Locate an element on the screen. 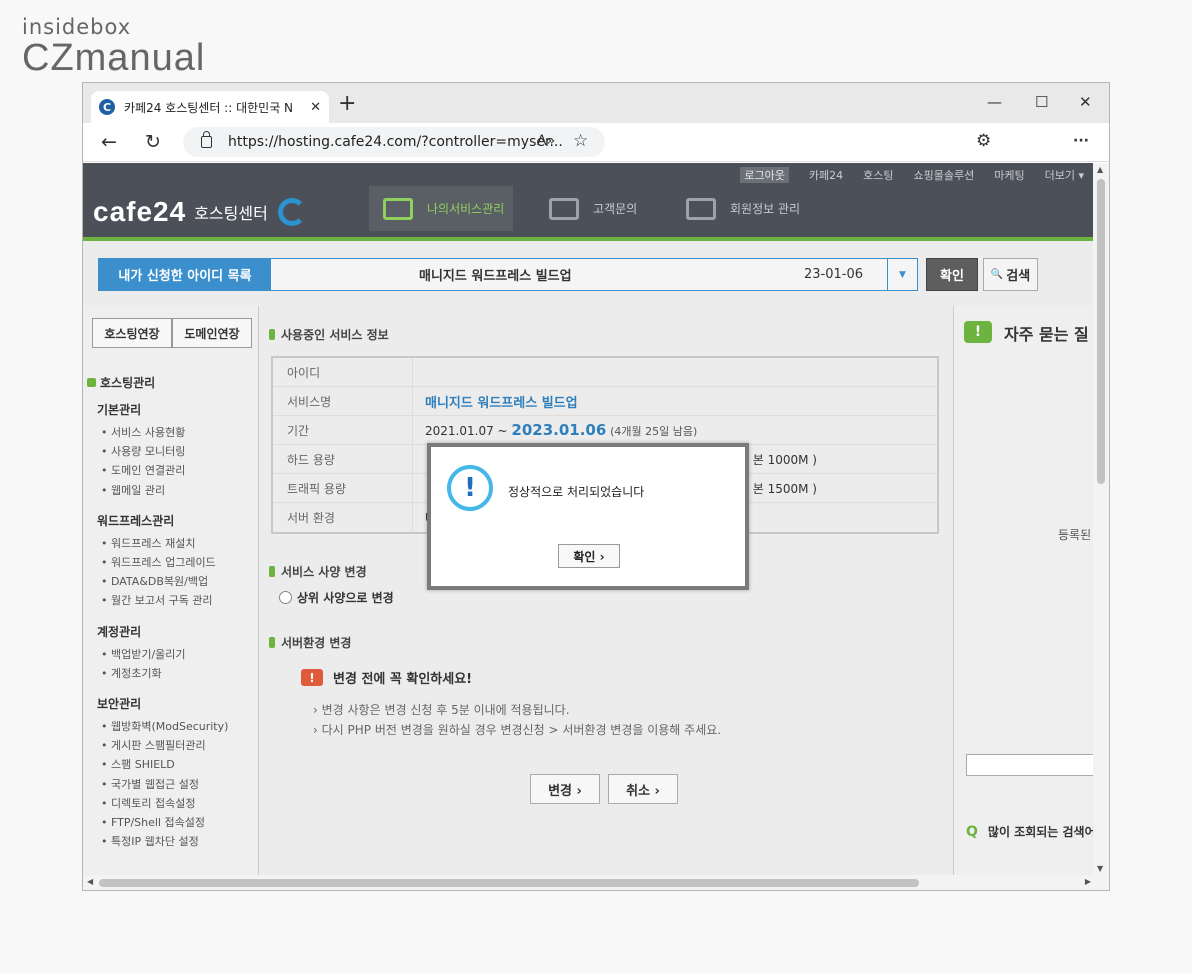  close-window-icon: ✕ is located at coordinates (1085, 102).